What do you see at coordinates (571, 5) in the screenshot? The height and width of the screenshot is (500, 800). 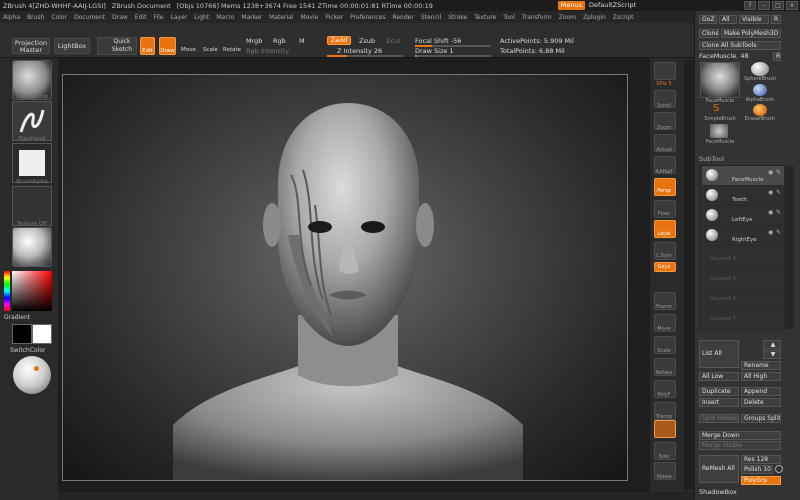 I see `menus-button: Menus` at bounding box center [571, 5].